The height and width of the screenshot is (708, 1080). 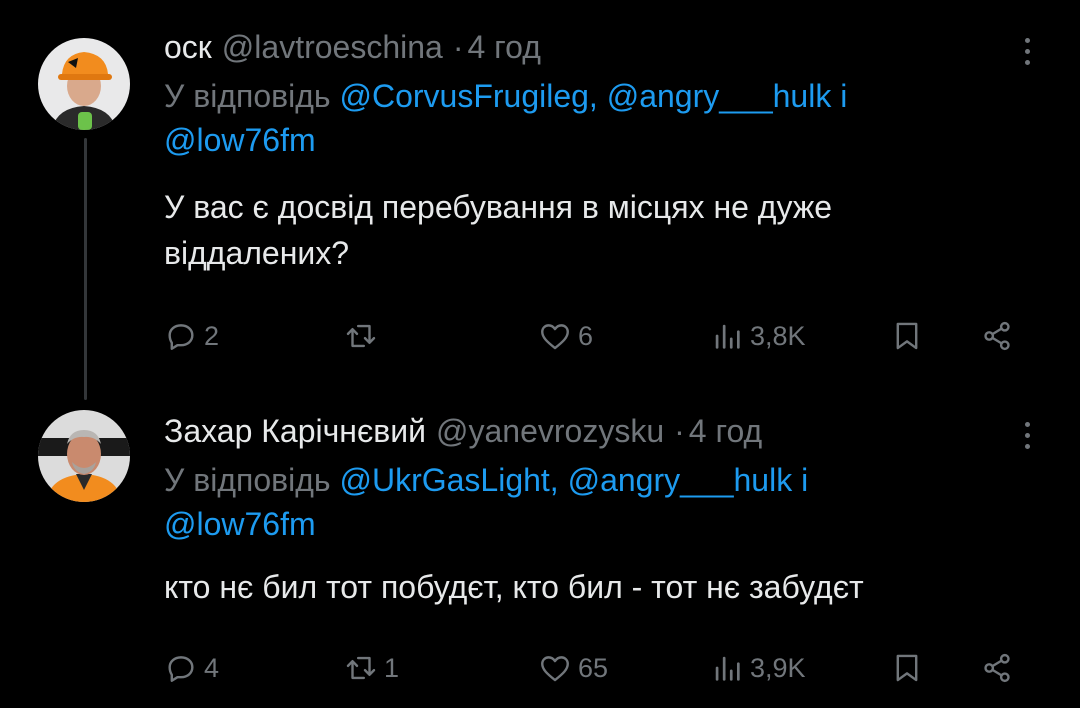 What do you see at coordinates (593, 667) in the screenshot?
I see `like-count: 65` at bounding box center [593, 667].